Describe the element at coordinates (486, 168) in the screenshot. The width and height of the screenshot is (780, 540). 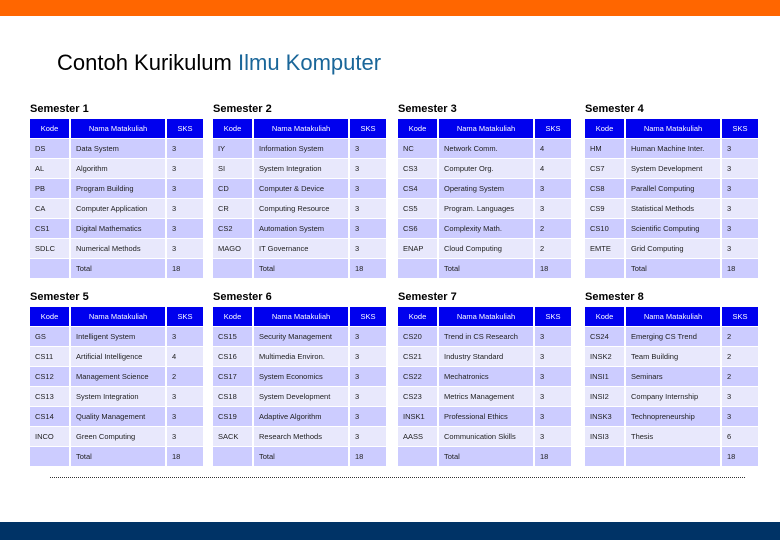
I see `course-name: Computer Org.` at that location.